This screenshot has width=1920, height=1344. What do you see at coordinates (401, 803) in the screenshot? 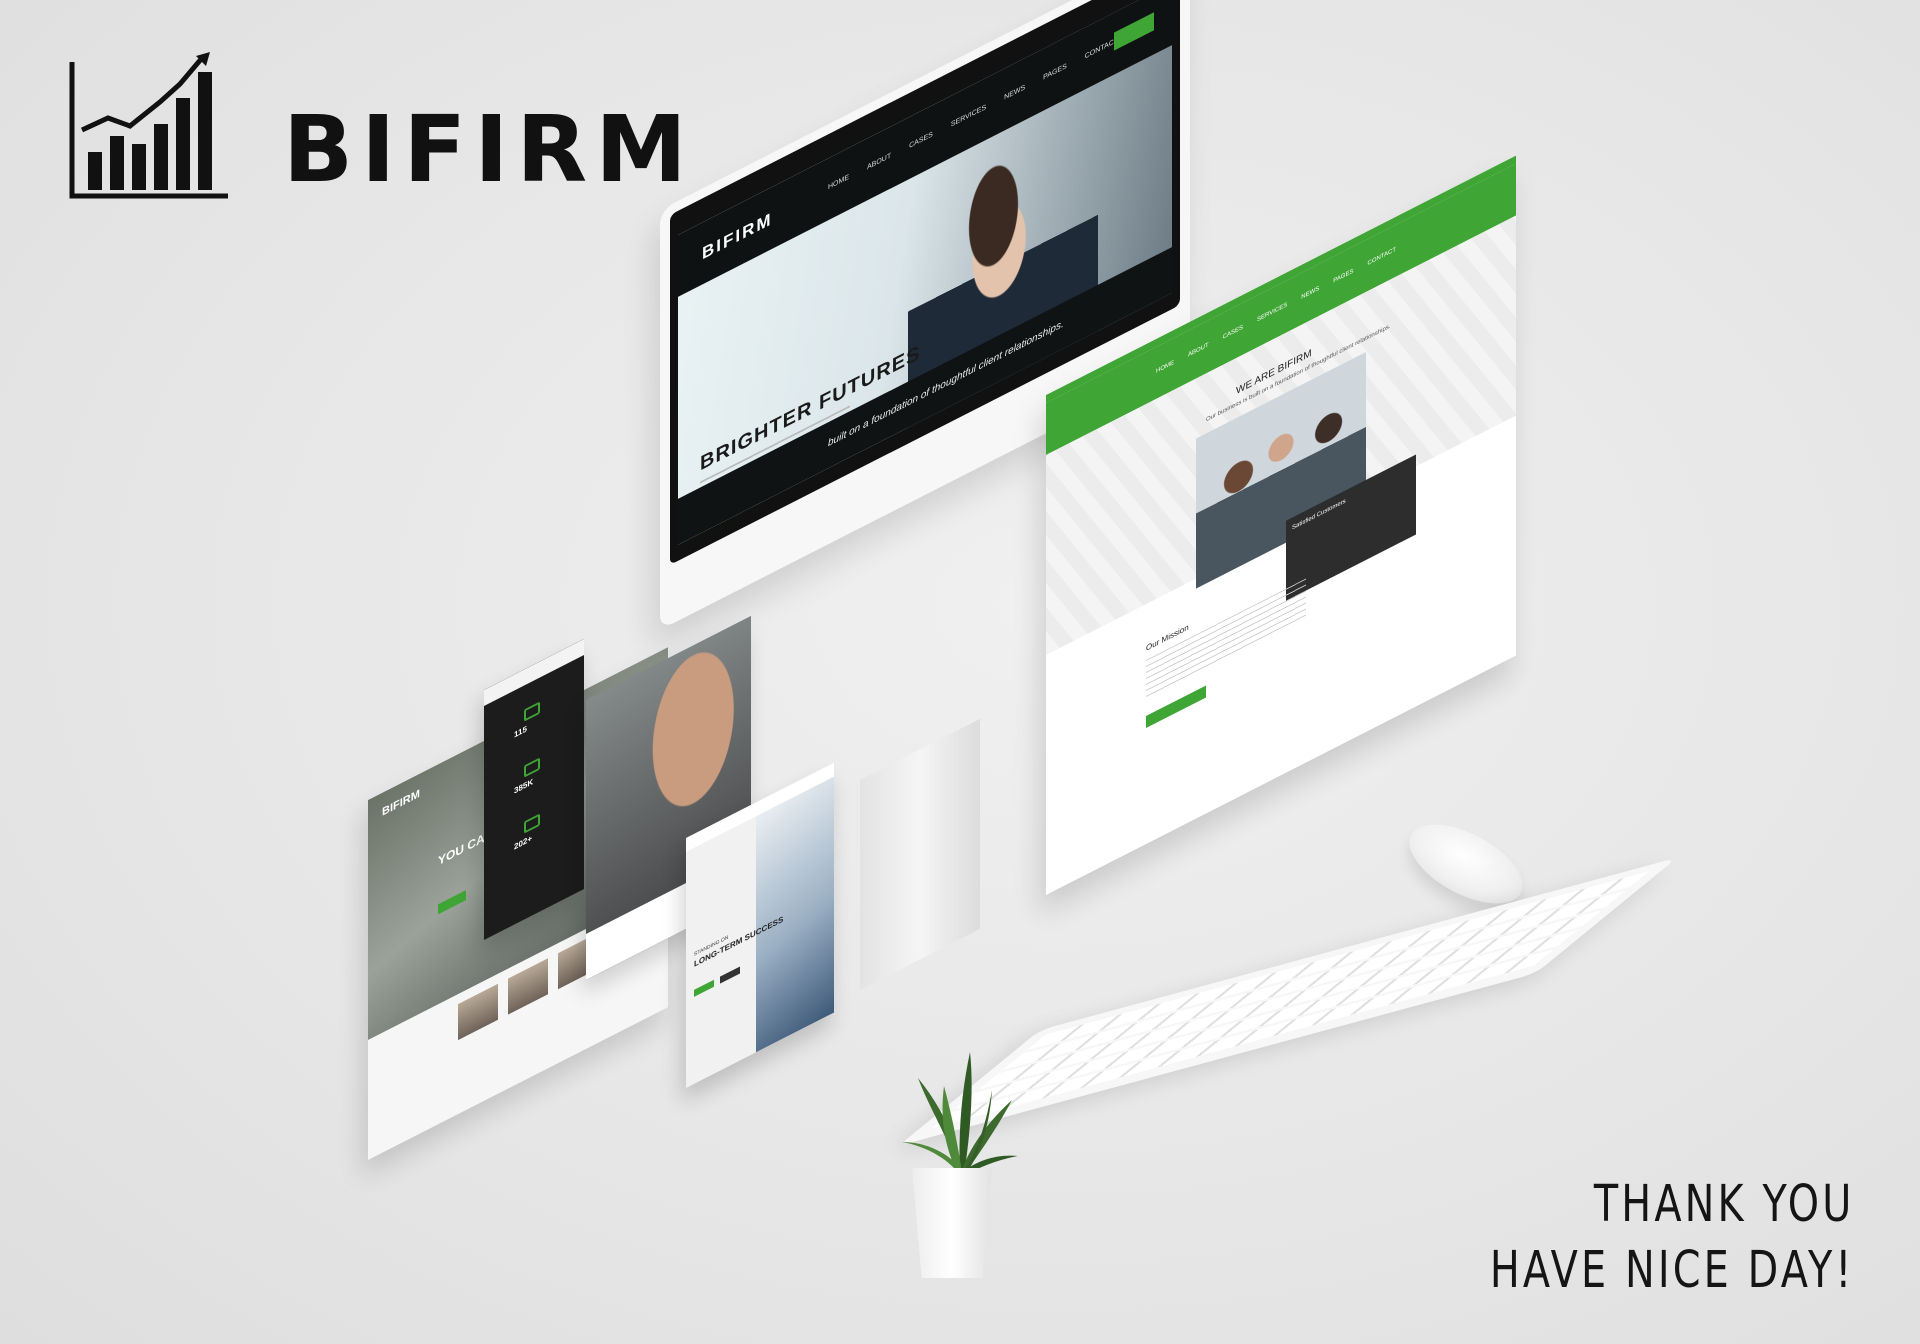
I see `mockup-brand: BIFIRM` at bounding box center [401, 803].